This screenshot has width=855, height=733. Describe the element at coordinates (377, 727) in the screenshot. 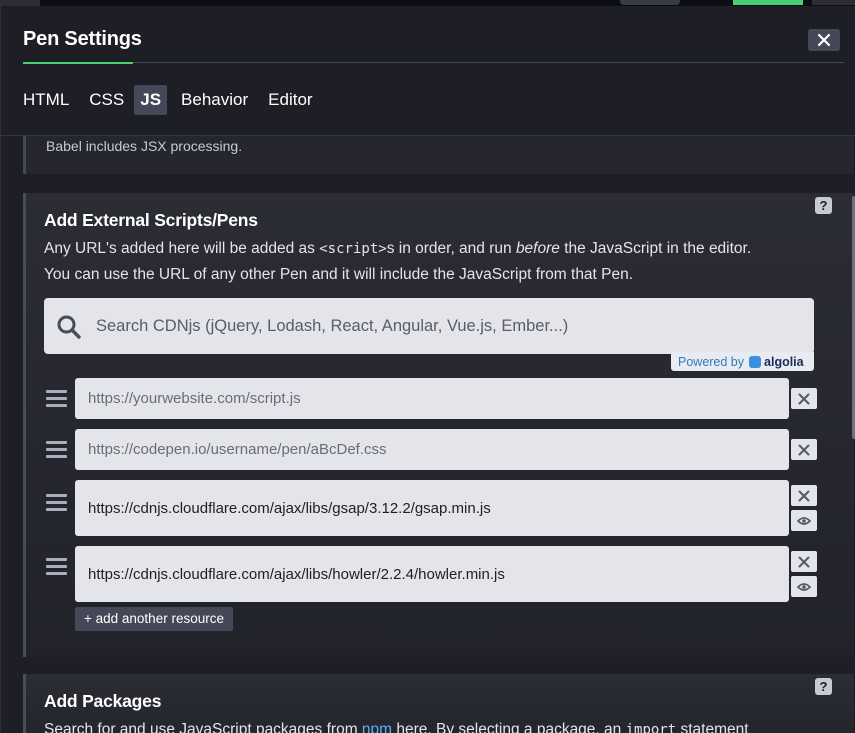

I see `npm-link: npm` at that location.